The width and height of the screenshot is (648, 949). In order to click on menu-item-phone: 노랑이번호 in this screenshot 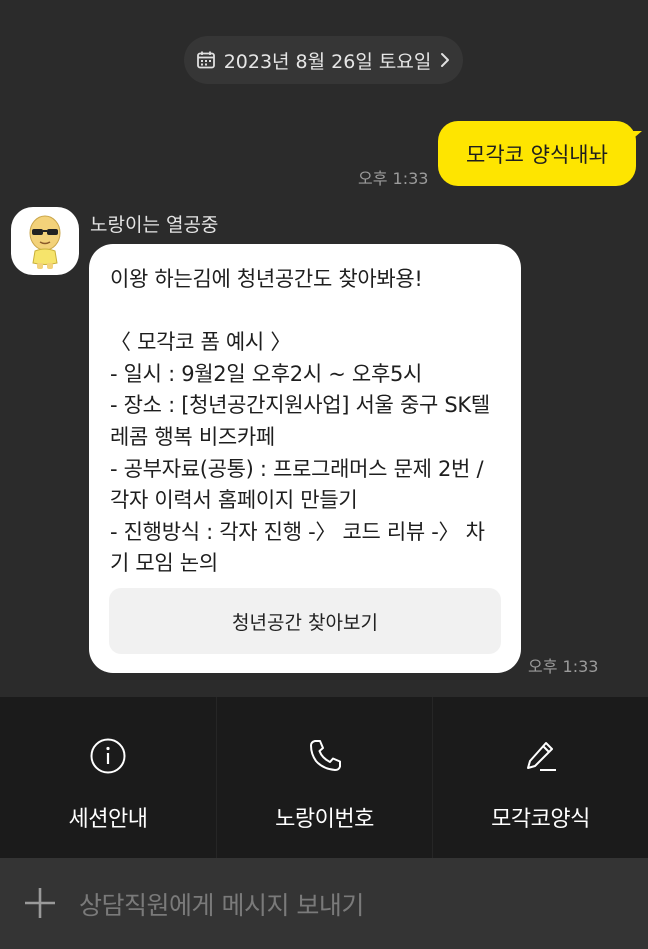, I will do `click(324, 777)`.